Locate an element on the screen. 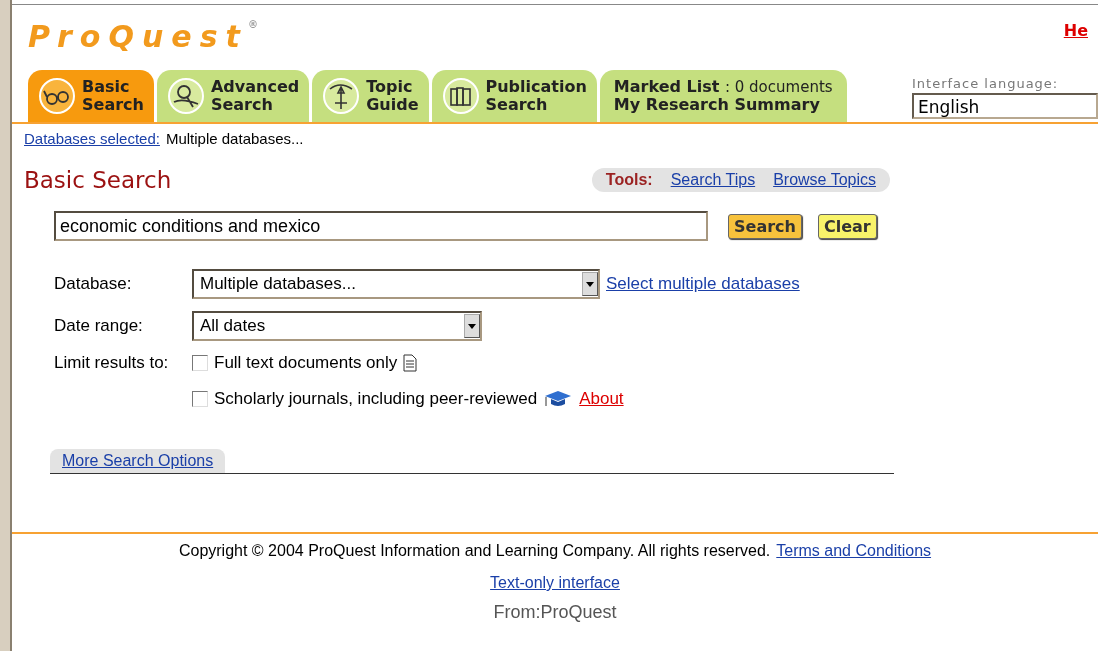 Image resolution: width=1098 pixels, height=651 pixels. glasses-icon is located at coordinates (57, 96).